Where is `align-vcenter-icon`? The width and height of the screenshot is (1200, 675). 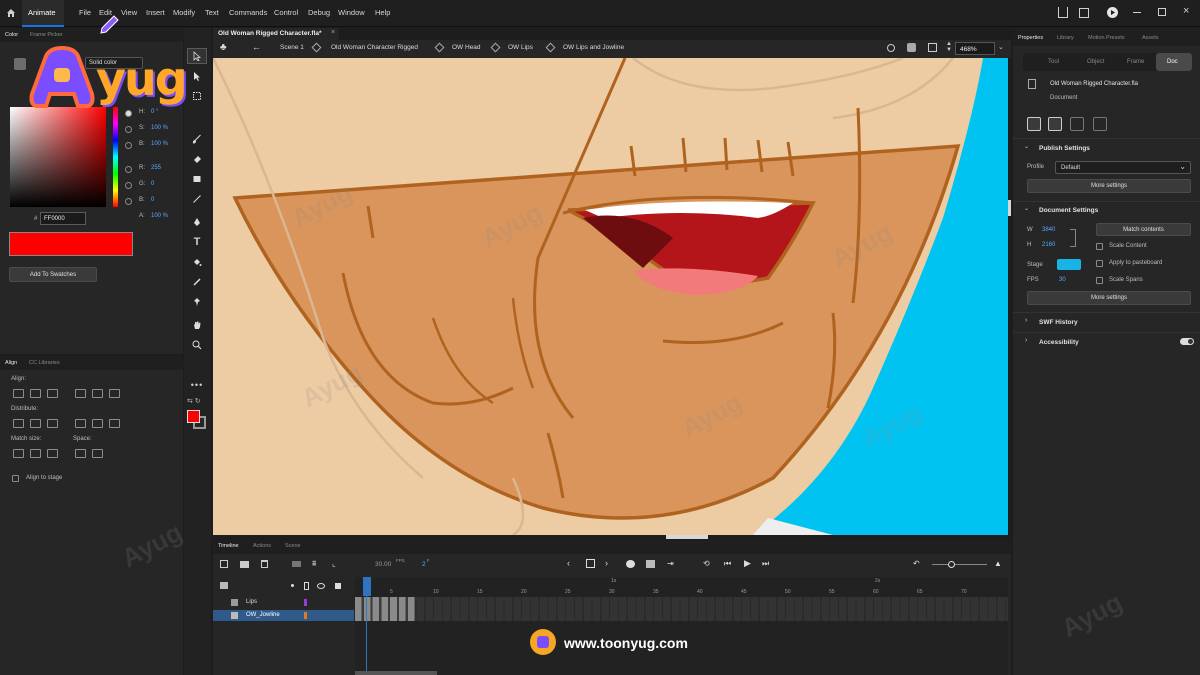 align-vcenter-icon is located at coordinates (97, 393).